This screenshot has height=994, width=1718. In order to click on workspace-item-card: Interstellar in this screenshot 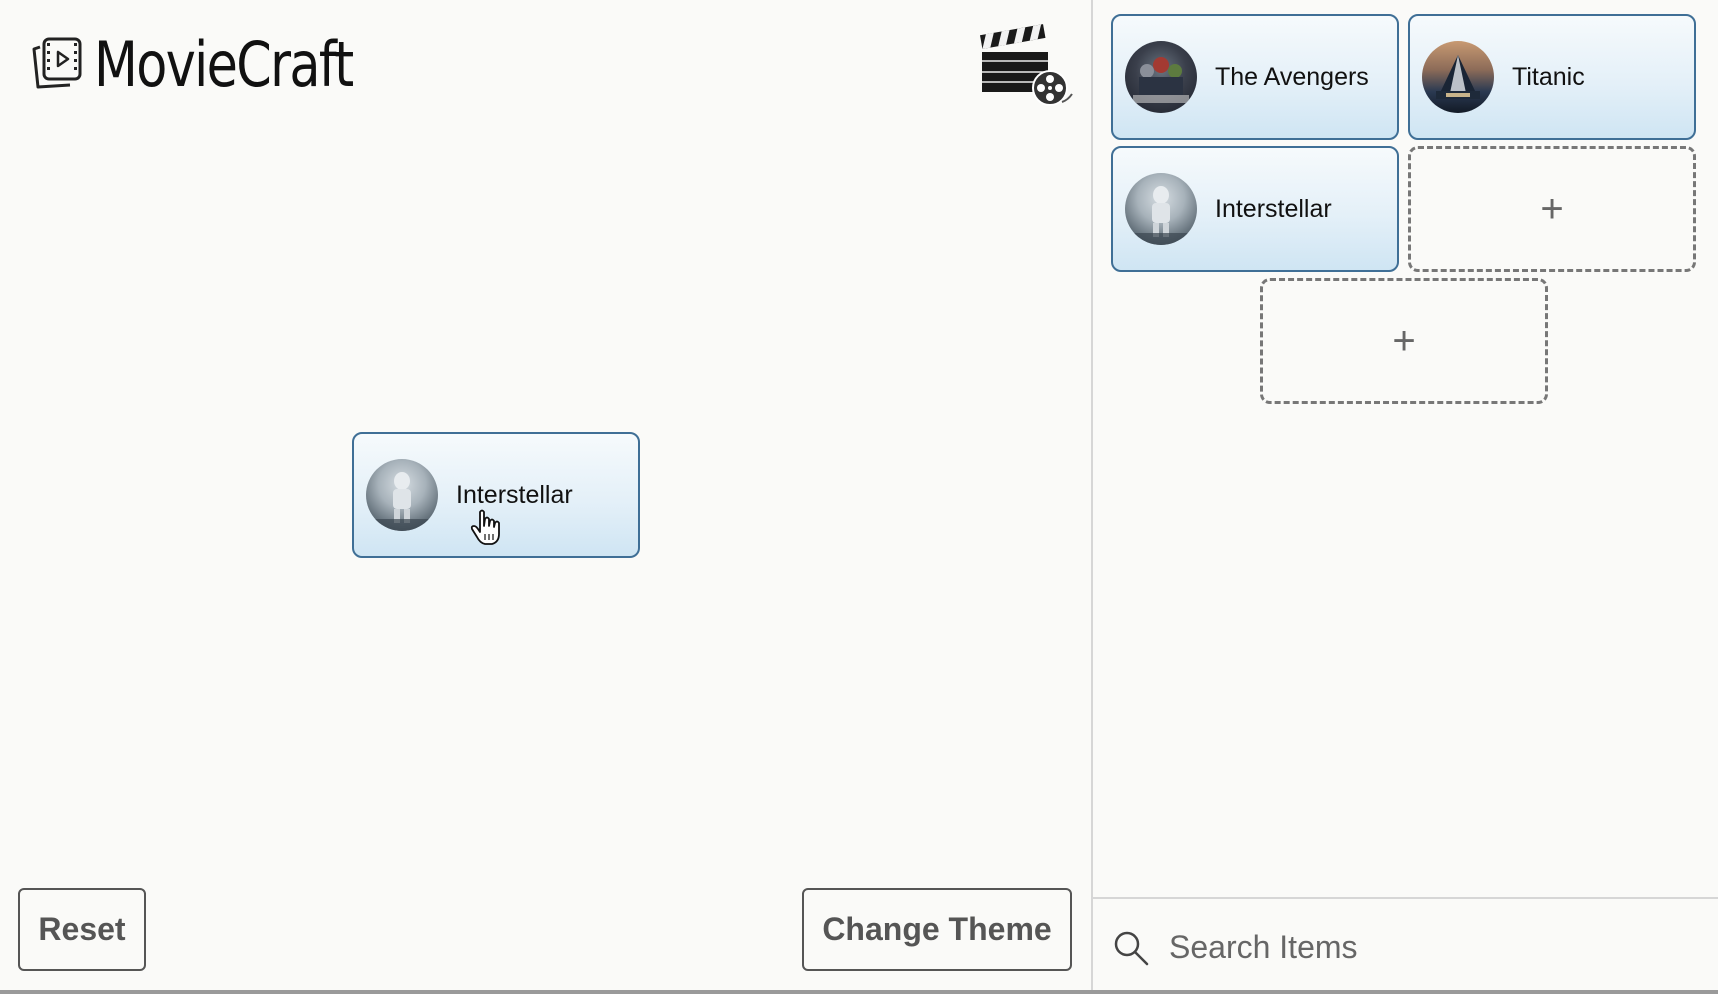, I will do `click(496, 495)`.